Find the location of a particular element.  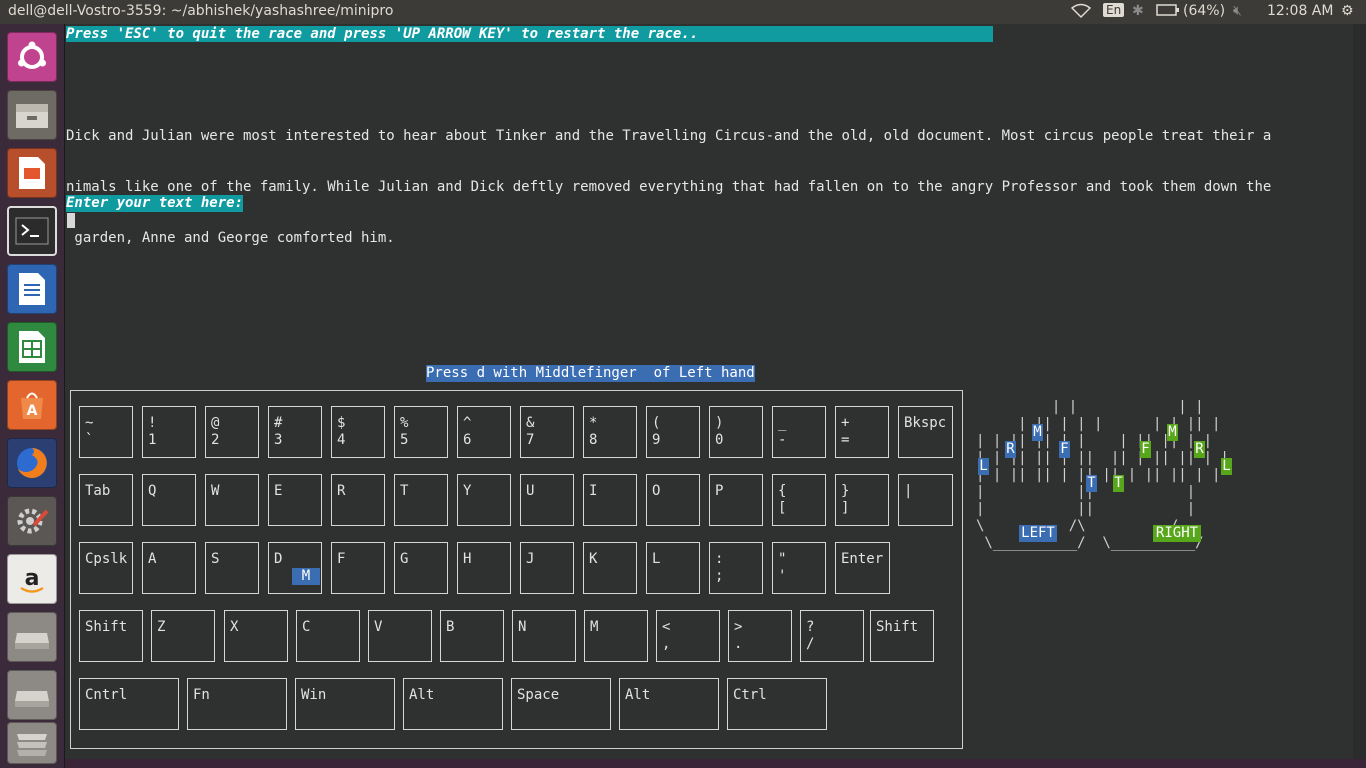

key-sublabel: 3 is located at coordinates (278, 440).